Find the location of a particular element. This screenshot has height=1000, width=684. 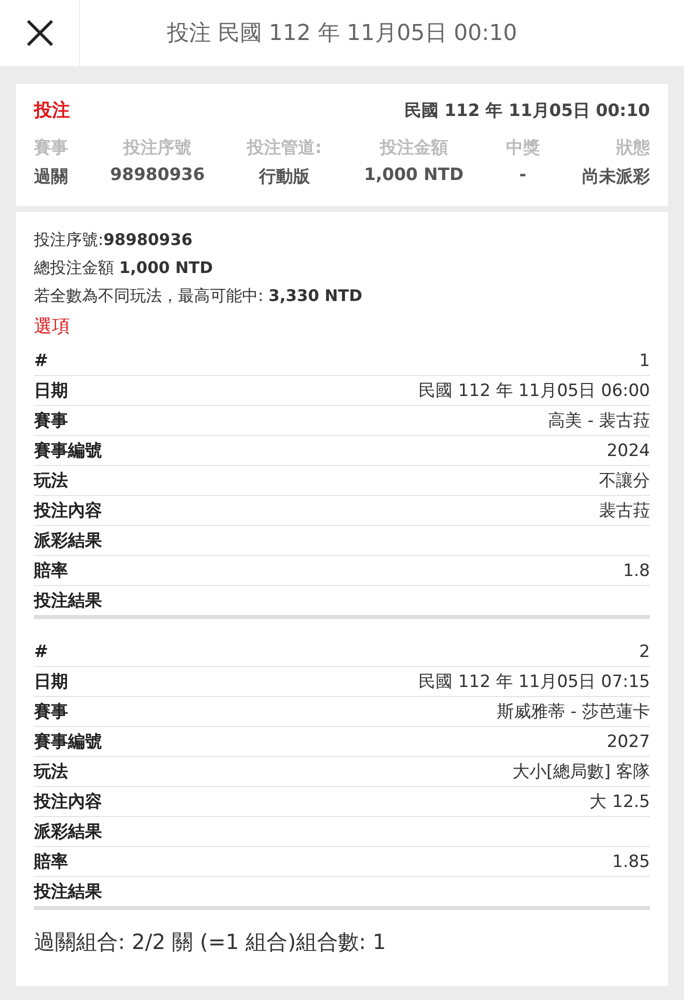

summary-line: 總投注金額 1,000 NTD is located at coordinates (124, 268).